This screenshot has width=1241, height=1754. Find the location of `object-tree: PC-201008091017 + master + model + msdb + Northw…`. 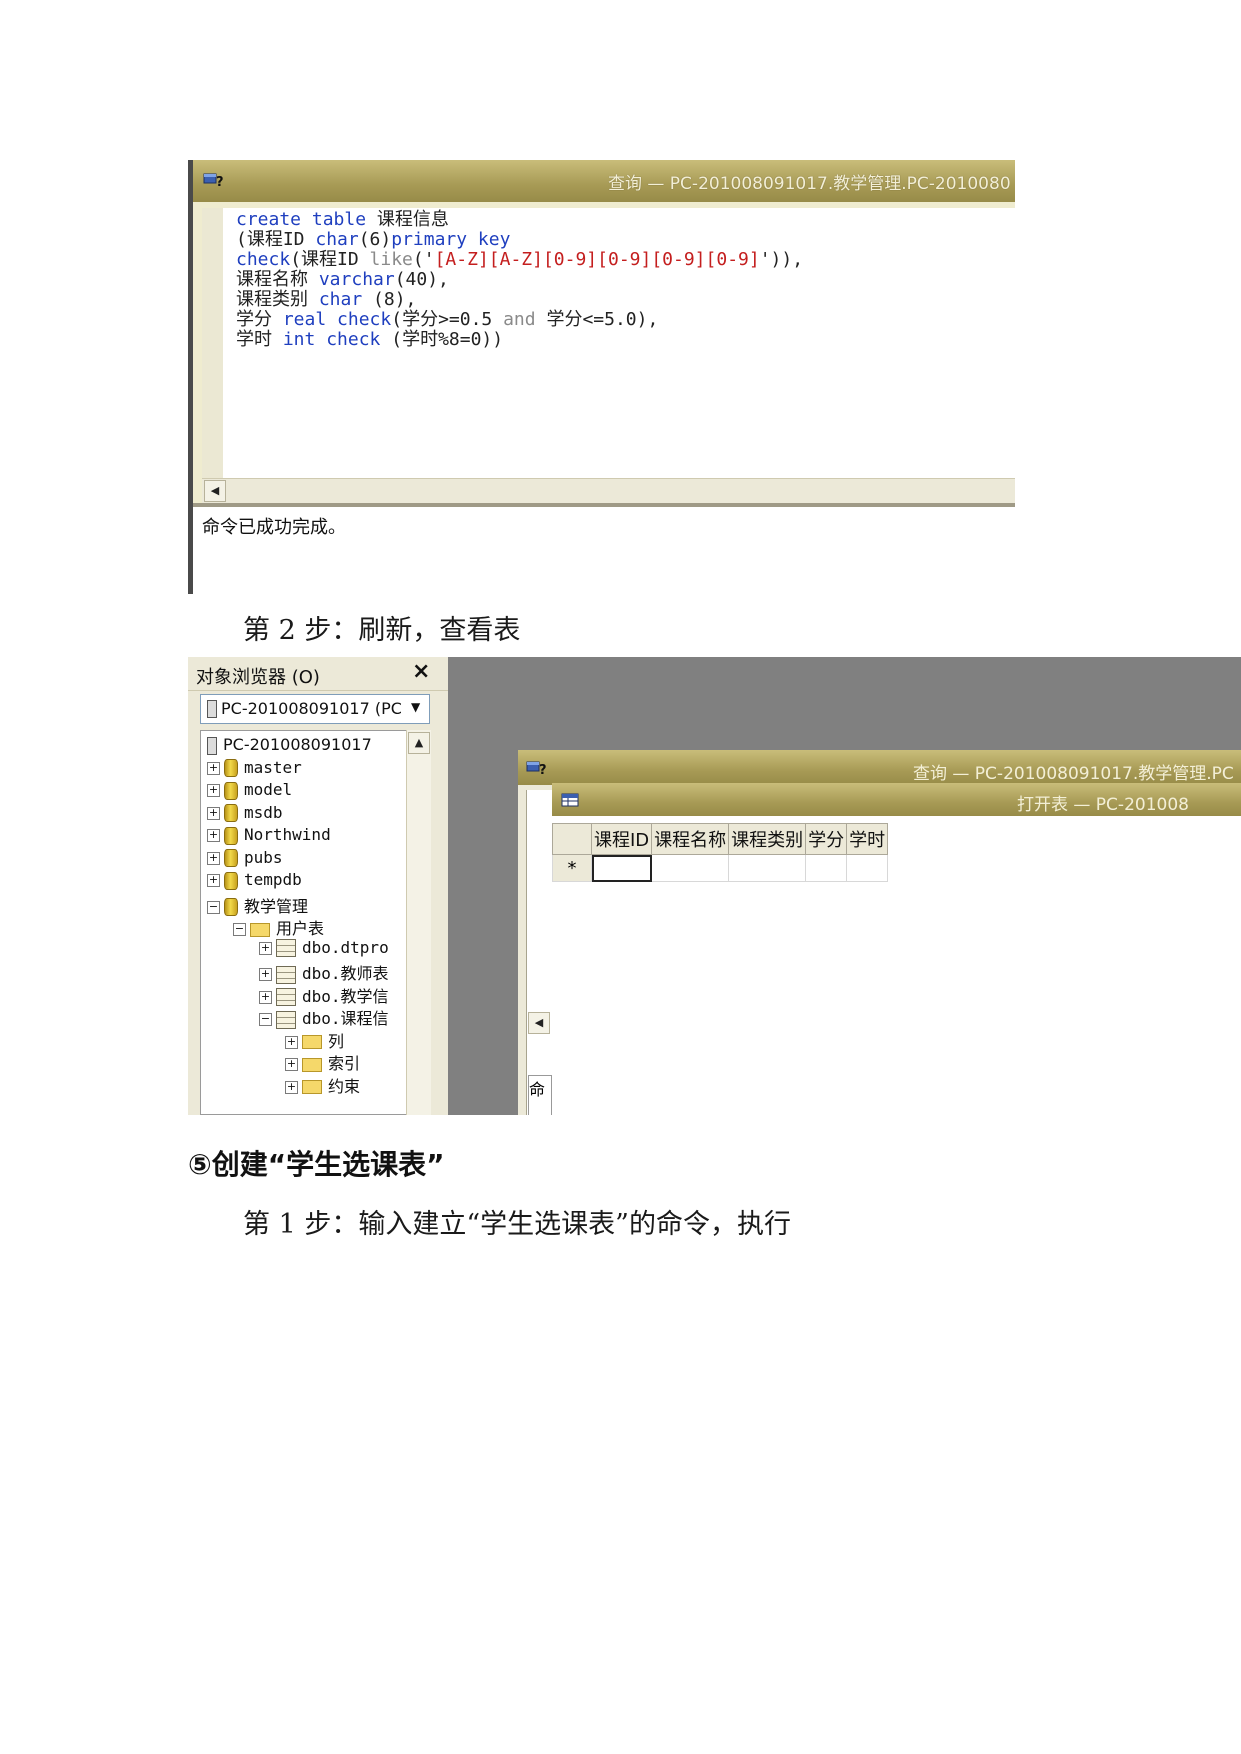

object-tree: PC-201008091017 + master + model + msdb + Northw… is located at coordinates (309, 922).